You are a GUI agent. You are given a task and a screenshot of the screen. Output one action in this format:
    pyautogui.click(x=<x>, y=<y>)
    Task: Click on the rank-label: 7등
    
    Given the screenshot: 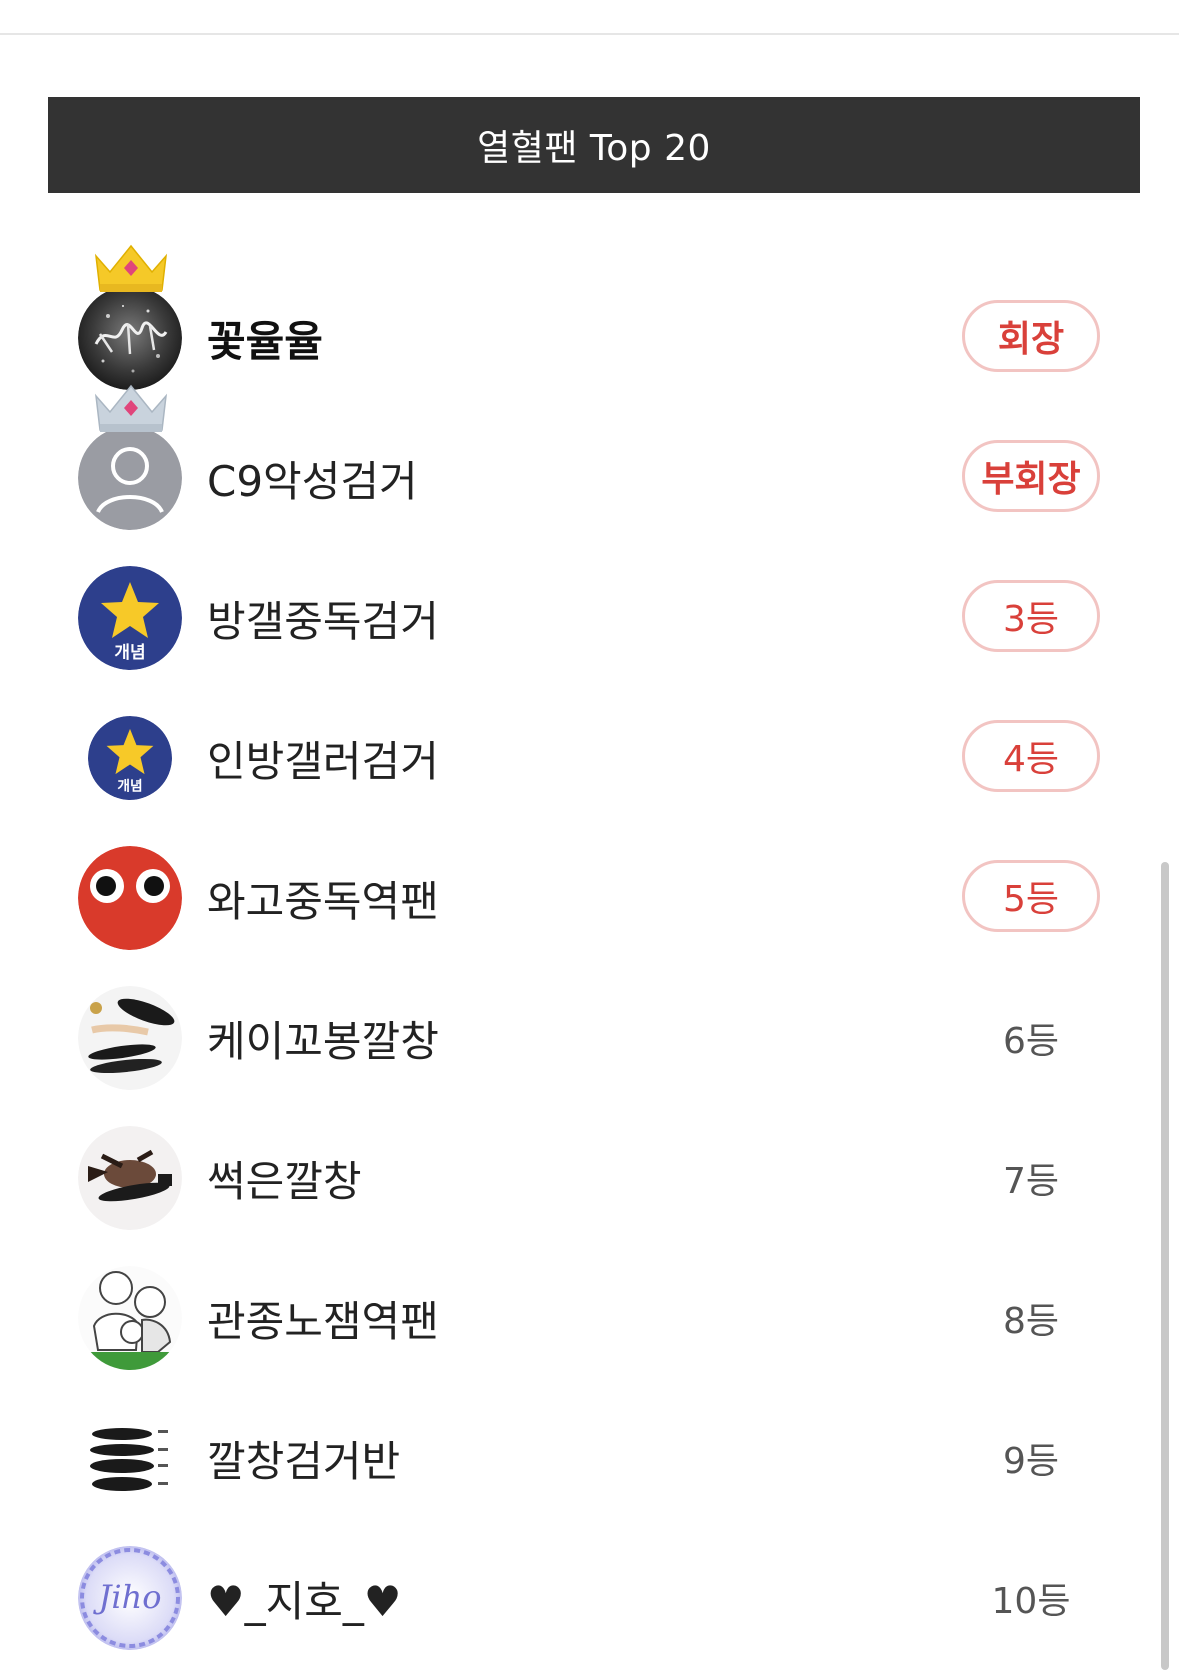 What is the action you would take?
    pyautogui.click(x=1031, y=1181)
    